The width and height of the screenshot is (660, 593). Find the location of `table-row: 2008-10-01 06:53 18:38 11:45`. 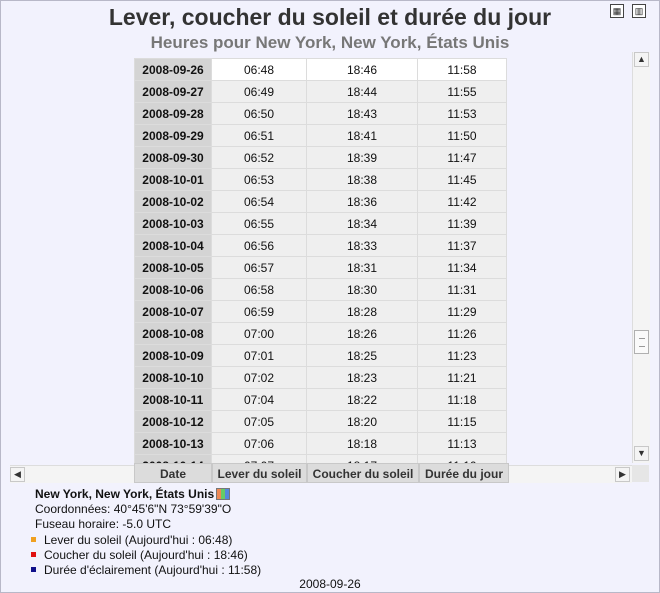

table-row: 2008-10-01 06:53 18:38 11:45 is located at coordinates (320, 179).